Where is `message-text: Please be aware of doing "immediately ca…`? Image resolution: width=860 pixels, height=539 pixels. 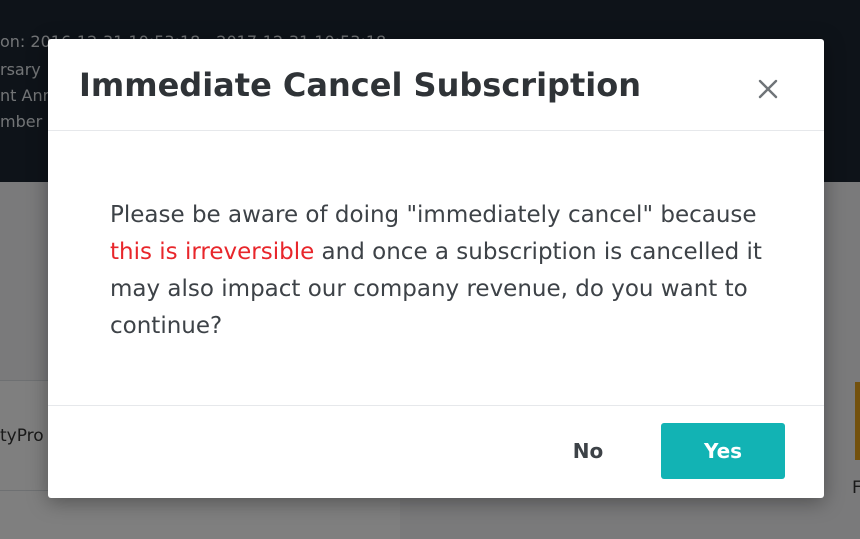
message-text: Please be aware of doing "immediately ca… is located at coordinates (433, 215).